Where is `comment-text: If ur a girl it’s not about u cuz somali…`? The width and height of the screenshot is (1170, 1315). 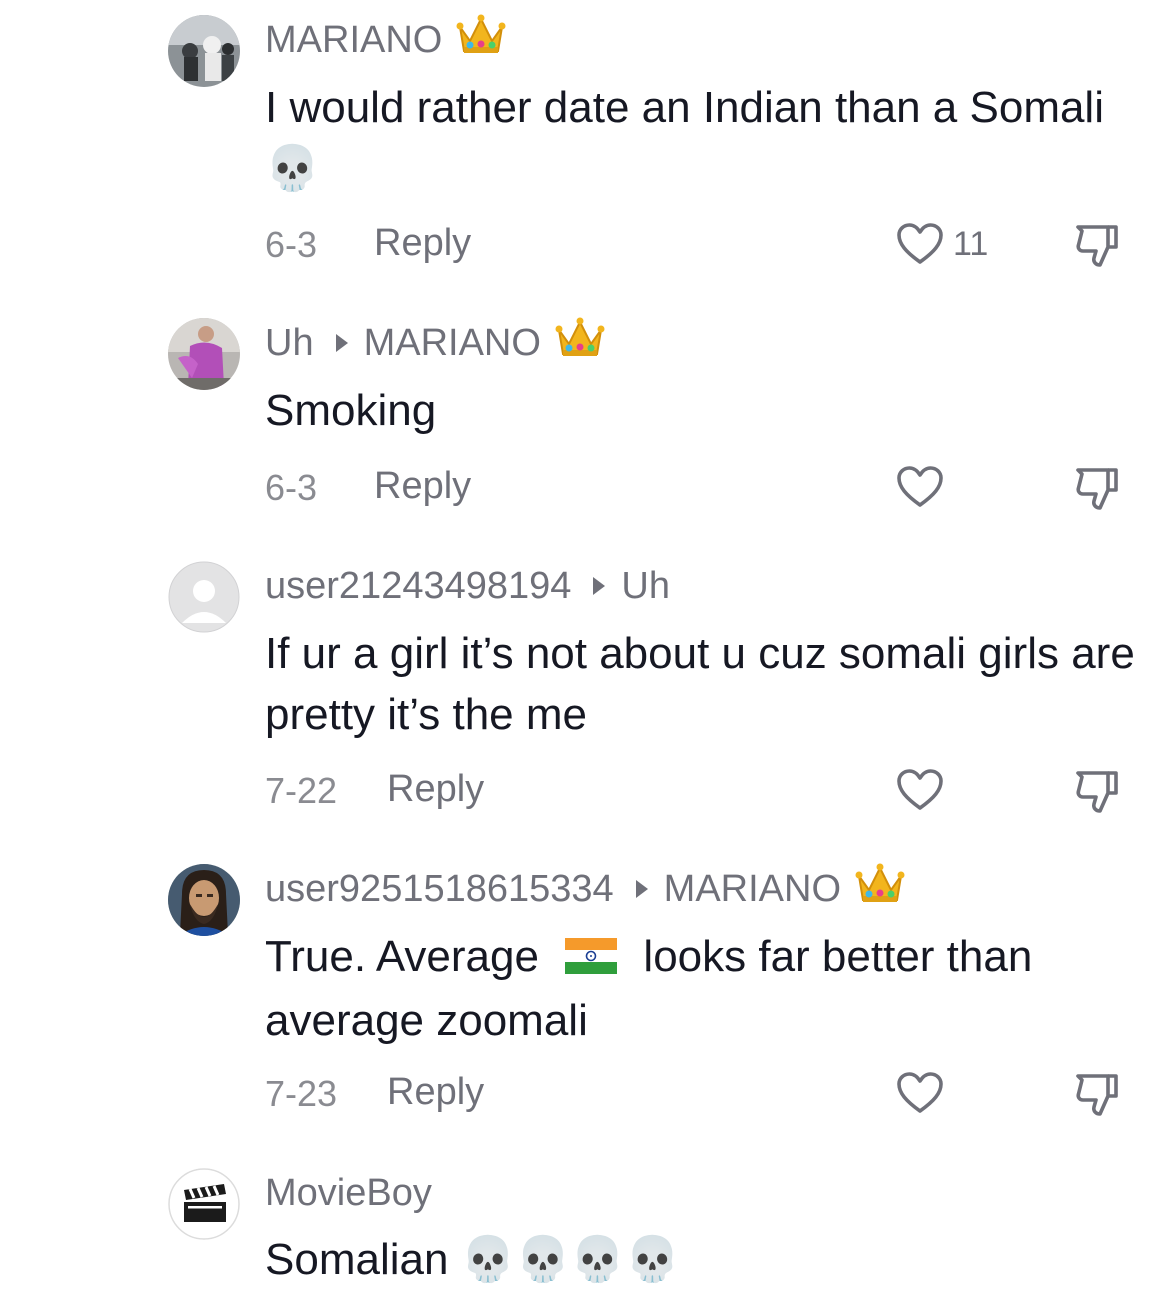
comment-text: If ur a girl it’s not about u cuz somali… is located at coordinates (700, 684).